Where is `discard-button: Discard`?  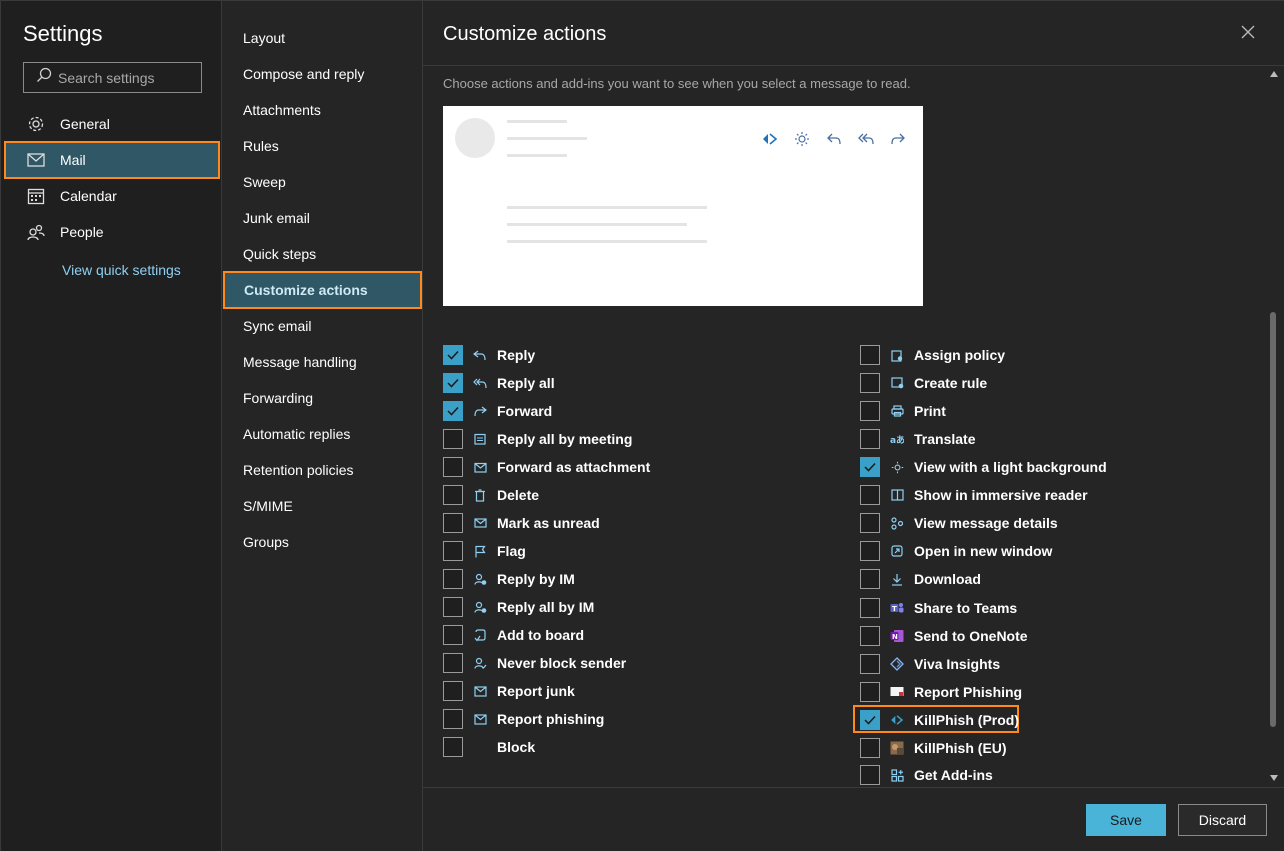 discard-button: Discard is located at coordinates (1222, 820).